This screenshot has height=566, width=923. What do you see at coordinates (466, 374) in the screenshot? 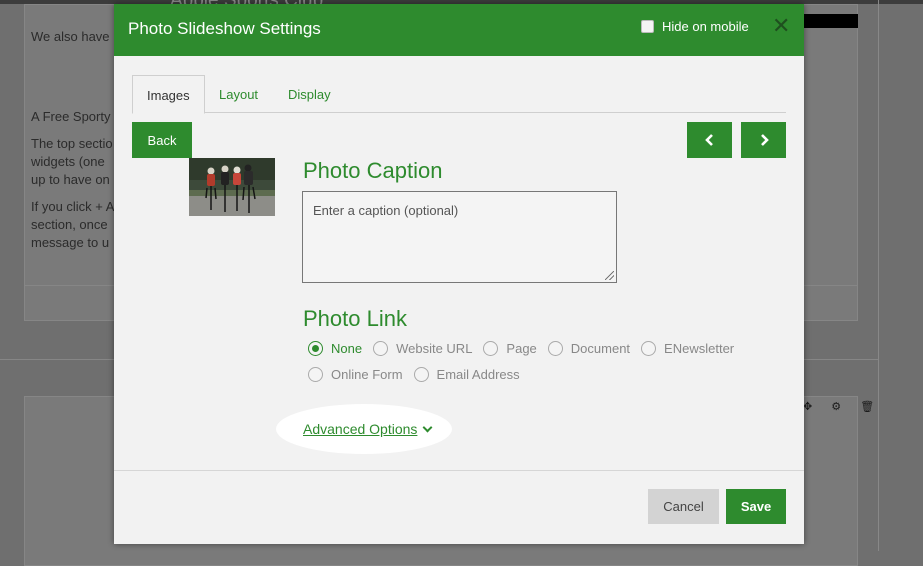
I see `radio-option-email-address: Email Address` at bounding box center [466, 374].